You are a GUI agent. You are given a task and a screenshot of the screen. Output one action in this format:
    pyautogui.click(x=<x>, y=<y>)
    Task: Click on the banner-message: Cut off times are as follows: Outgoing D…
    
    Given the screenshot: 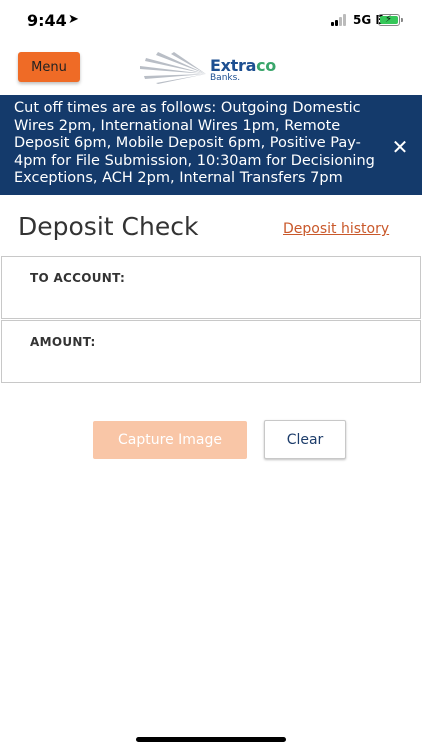 What is the action you would take?
    pyautogui.click(x=194, y=143)
    